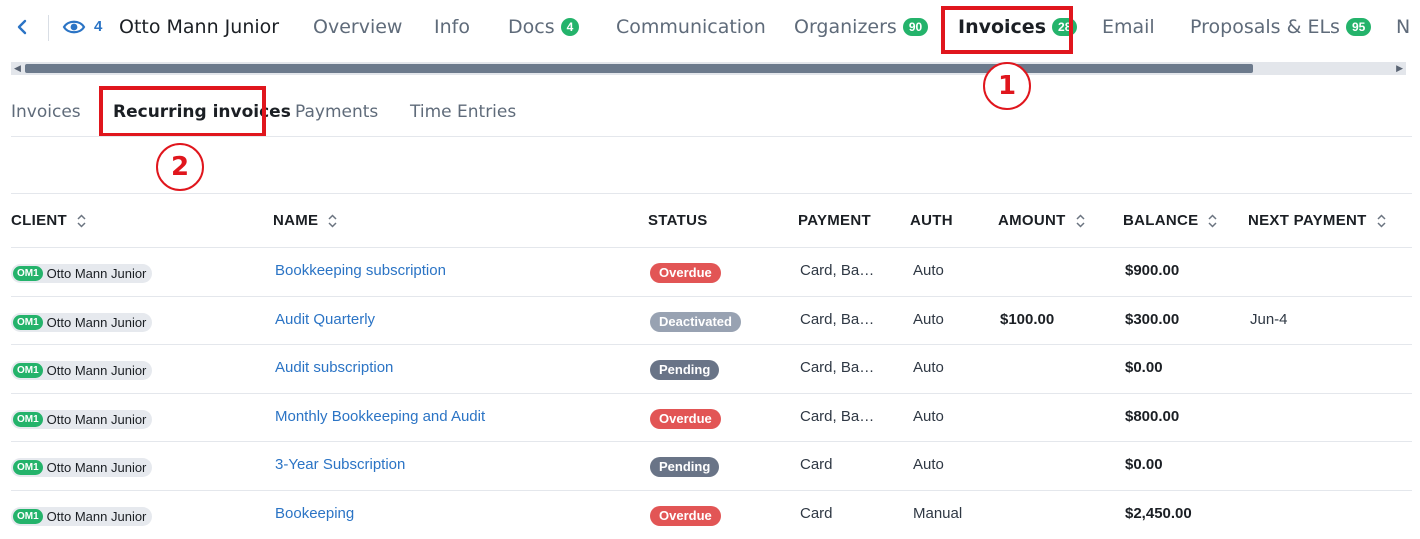  I want to click on invoice-name-link: Bookkeeping subscription, so click(360, 270).